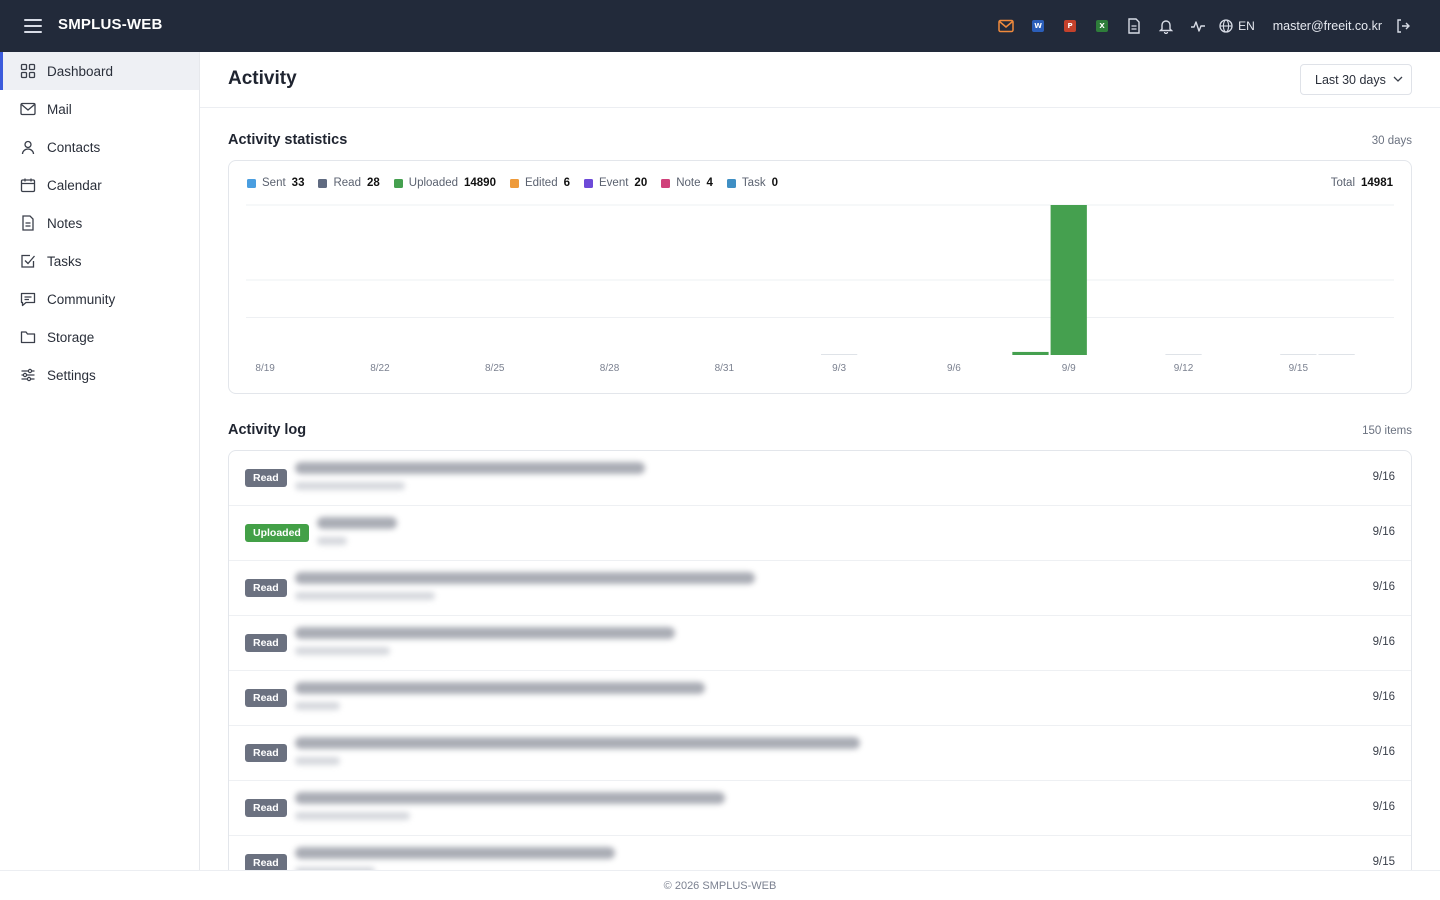 Image resolution: width=1440 pixels, height=900 pixels. Describe the element at coordinates (99, 337) in the screenshot. I see `sidebar-item-storage: Storage` at that location.